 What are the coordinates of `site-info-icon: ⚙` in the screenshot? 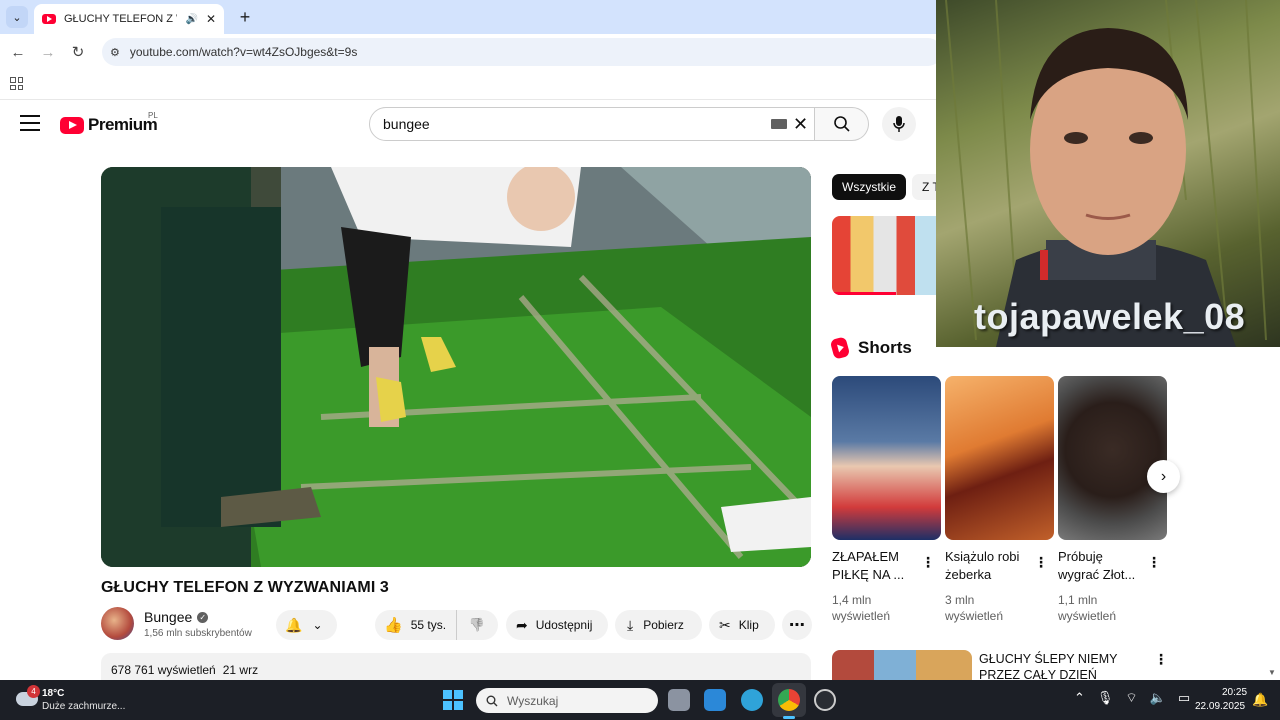 It's located at (115, 52).